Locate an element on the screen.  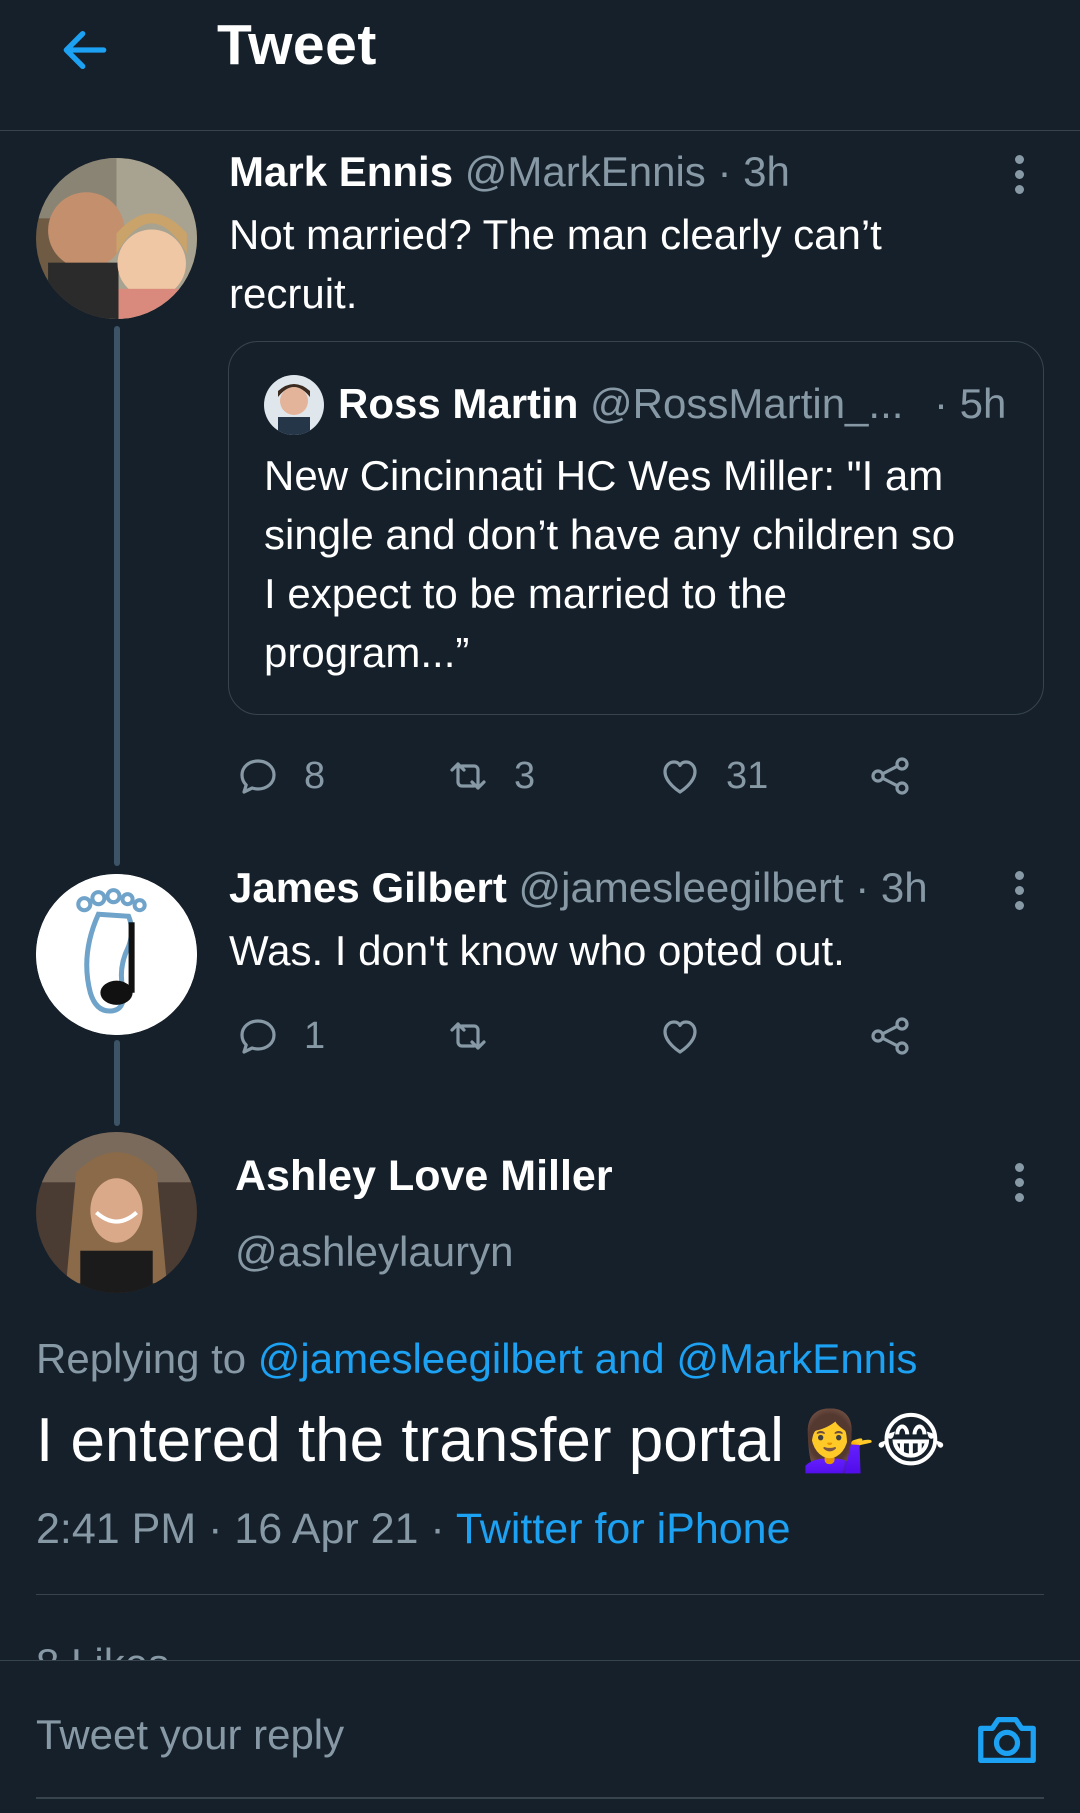
avatar-ross-martin is located at coordinates (294, 405).